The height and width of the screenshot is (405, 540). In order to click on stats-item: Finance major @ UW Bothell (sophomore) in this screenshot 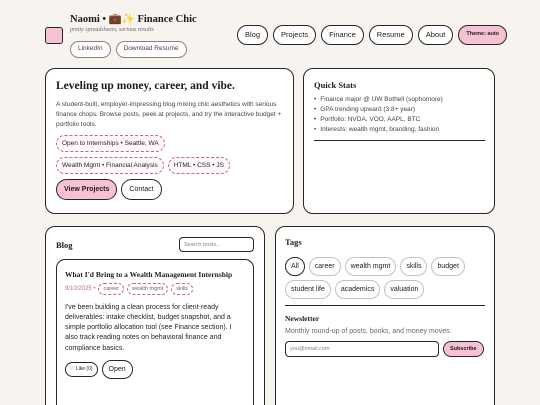, I will do `click(399, 100)`.